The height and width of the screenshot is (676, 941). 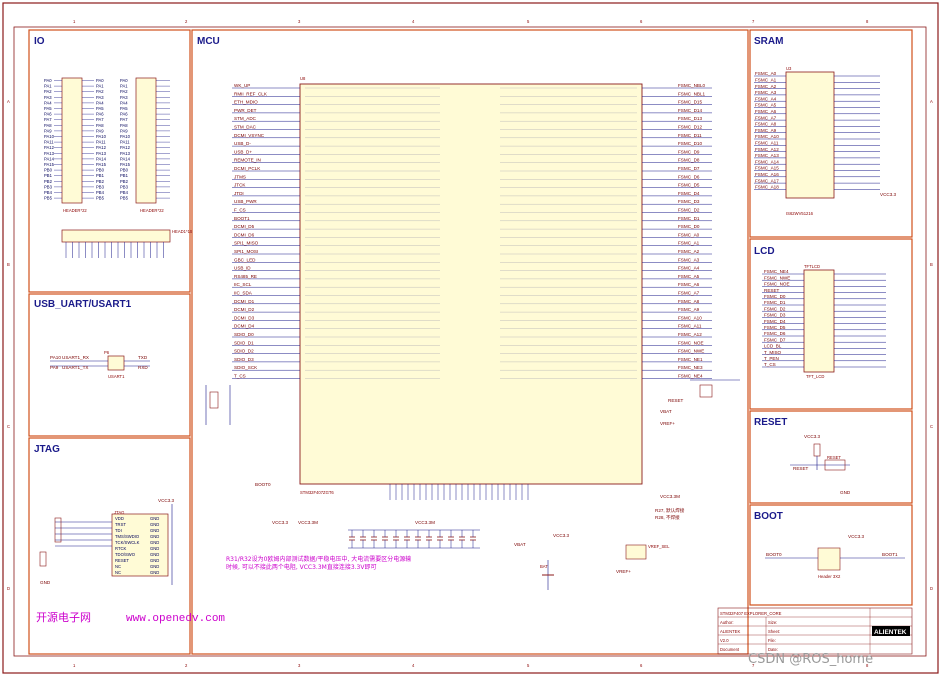 I want to click on column-label: 1, so click(x=74, y=21).